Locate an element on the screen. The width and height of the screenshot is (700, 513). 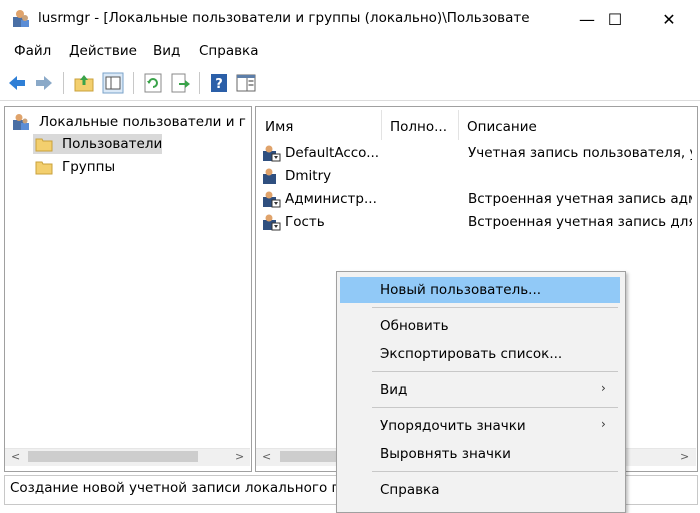
help-icon: ? is located at coordinates (219, 83).